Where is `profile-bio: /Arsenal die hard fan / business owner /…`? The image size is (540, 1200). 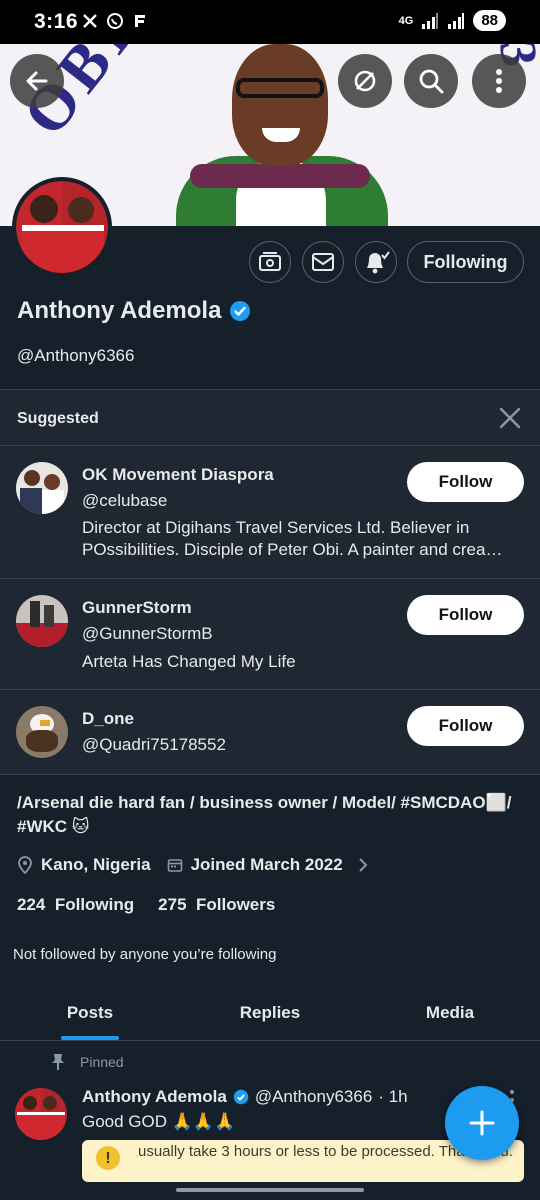
profile-bio: /Arsenal die hard fan / business owner /… is located at coordinates (264, 814).